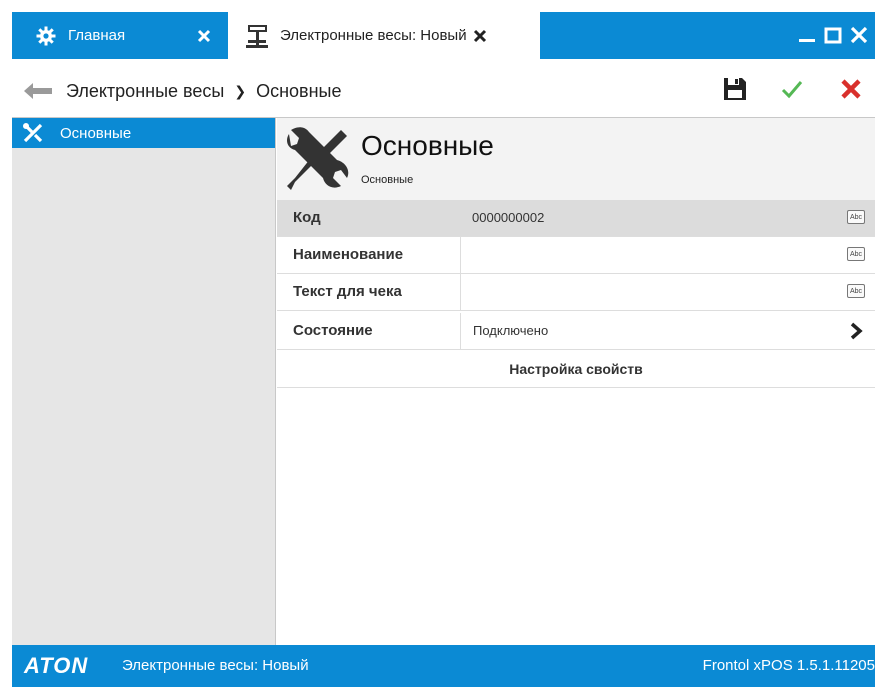  I want to click on gear-icon, so click(46, 36).